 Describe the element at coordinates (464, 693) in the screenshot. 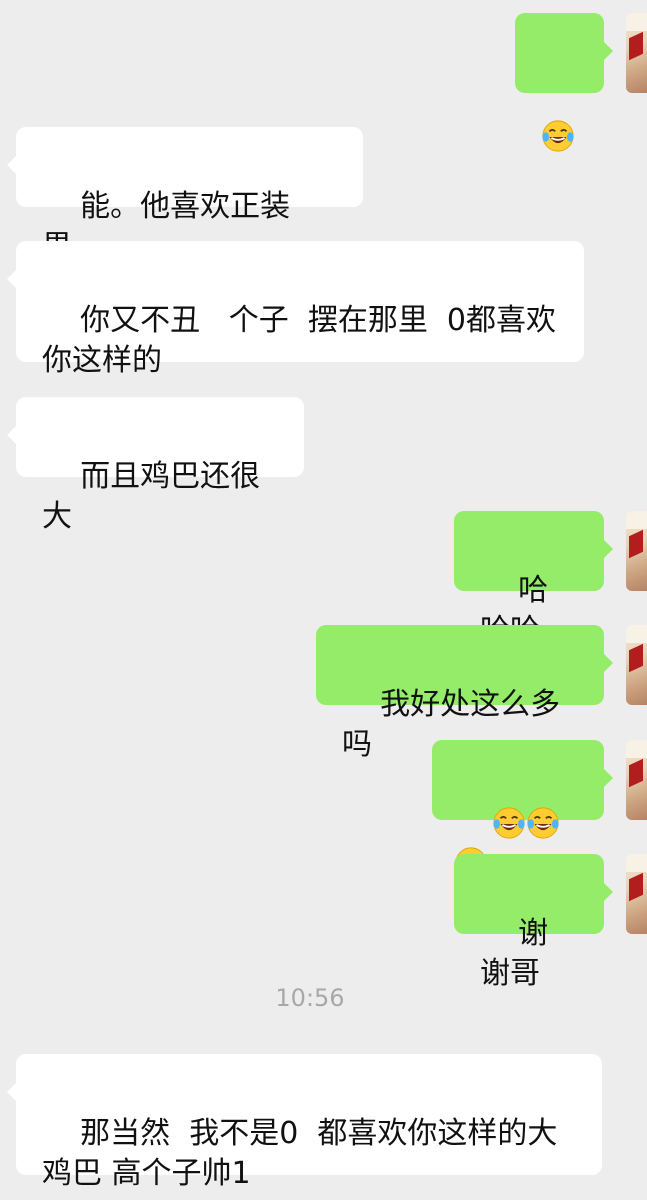

I see `message-bubble-outgoing: 我好处这么多吗` at that location.